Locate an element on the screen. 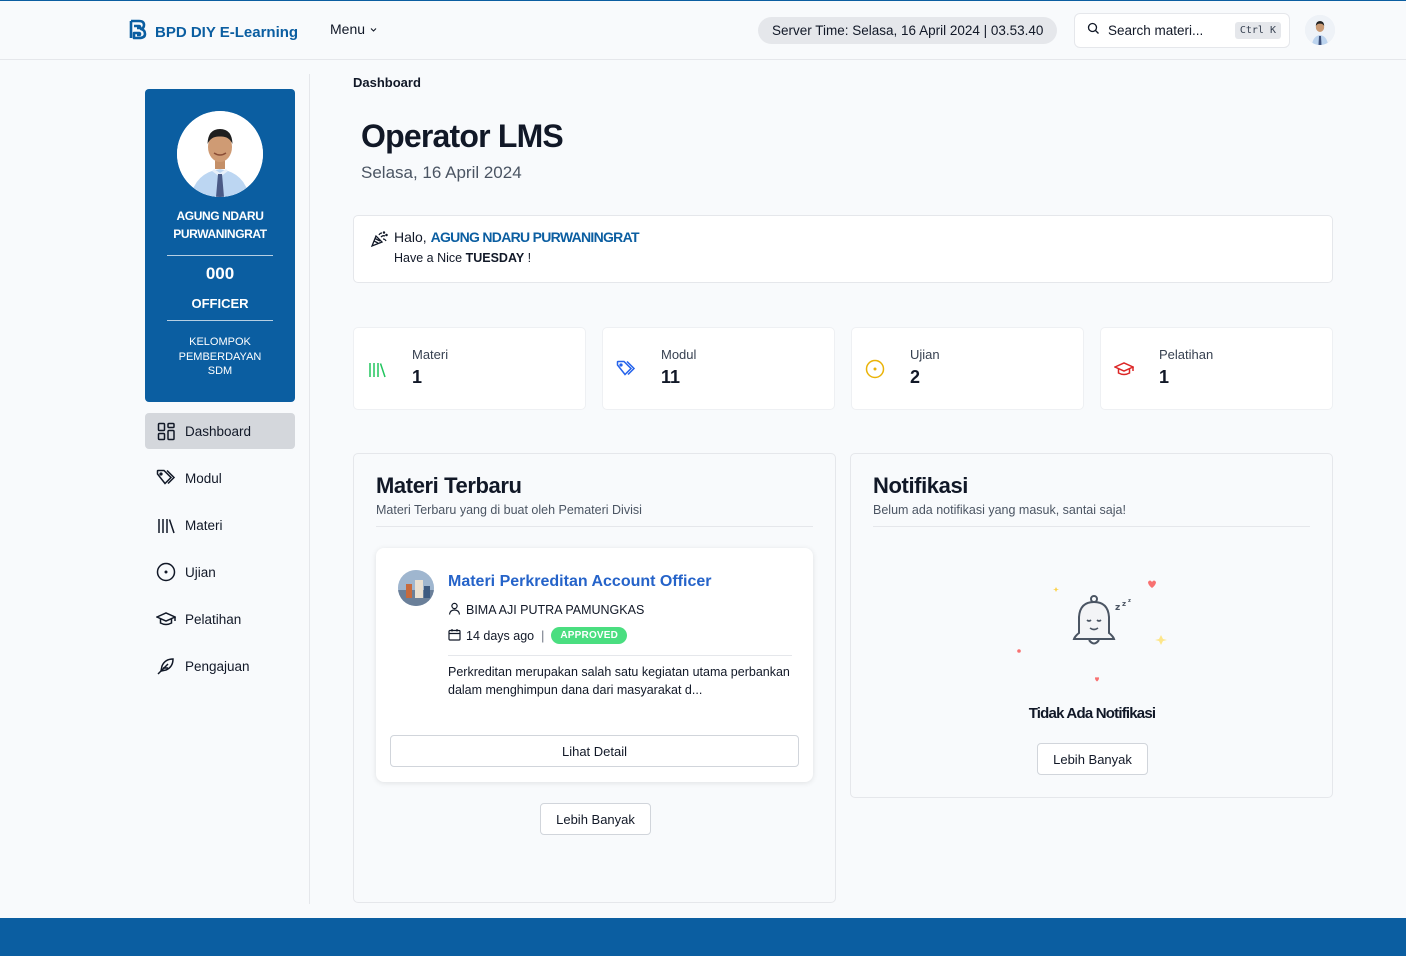 The width and height of the screenshot is (1406, 956). profile-name: AGUNG NDARU PURWANINGRAT is located at coordinates (220, 225).